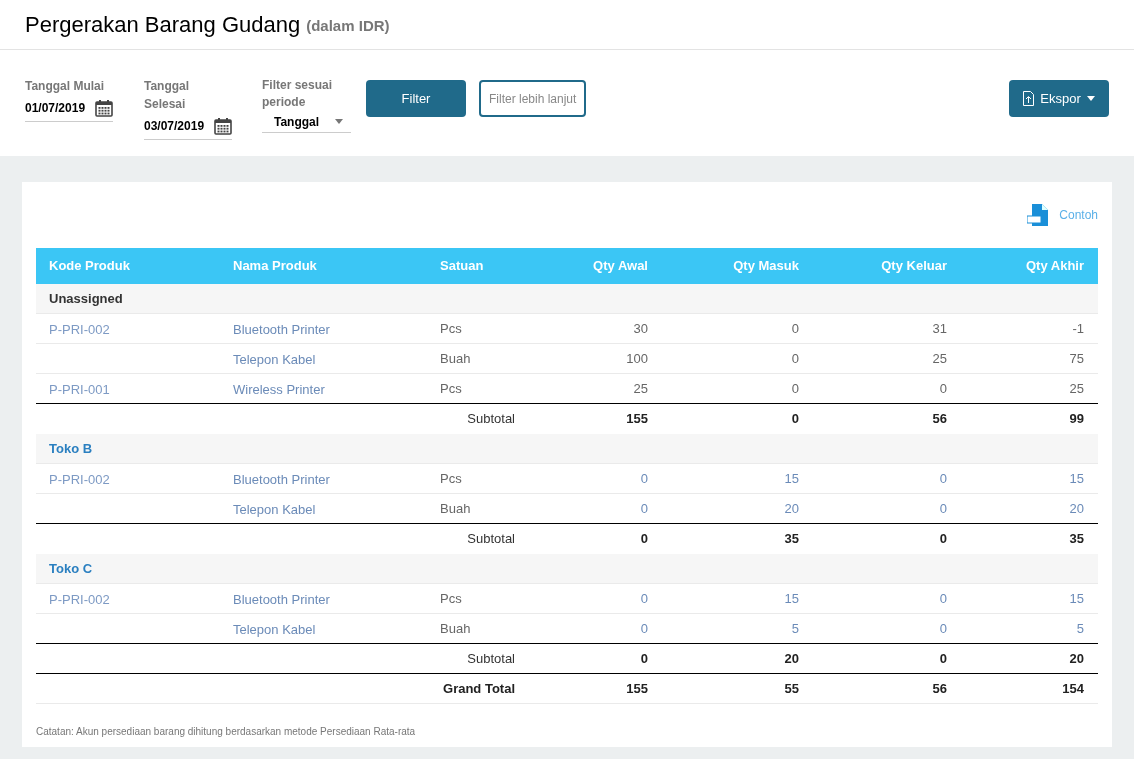 This screenshot has height=759, width=1134. What do you see at coordinates (416, 98) in the screenshot?
I see `filter-button: Filter` at bounding box center [416, 98].